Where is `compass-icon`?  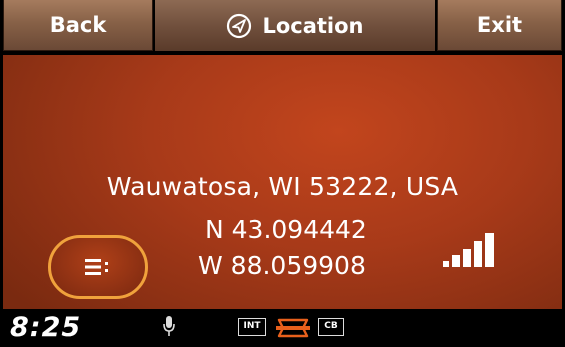
compass-icon is located at coordinates (239, 25).